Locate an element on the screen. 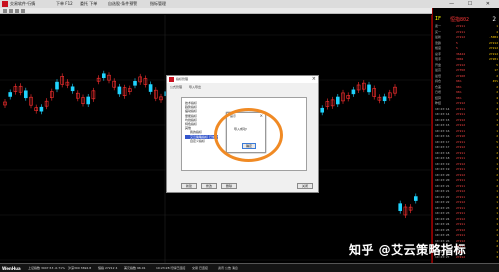  quote-row: 10:23:20 27212 2 is located at coordinates (466, 175).